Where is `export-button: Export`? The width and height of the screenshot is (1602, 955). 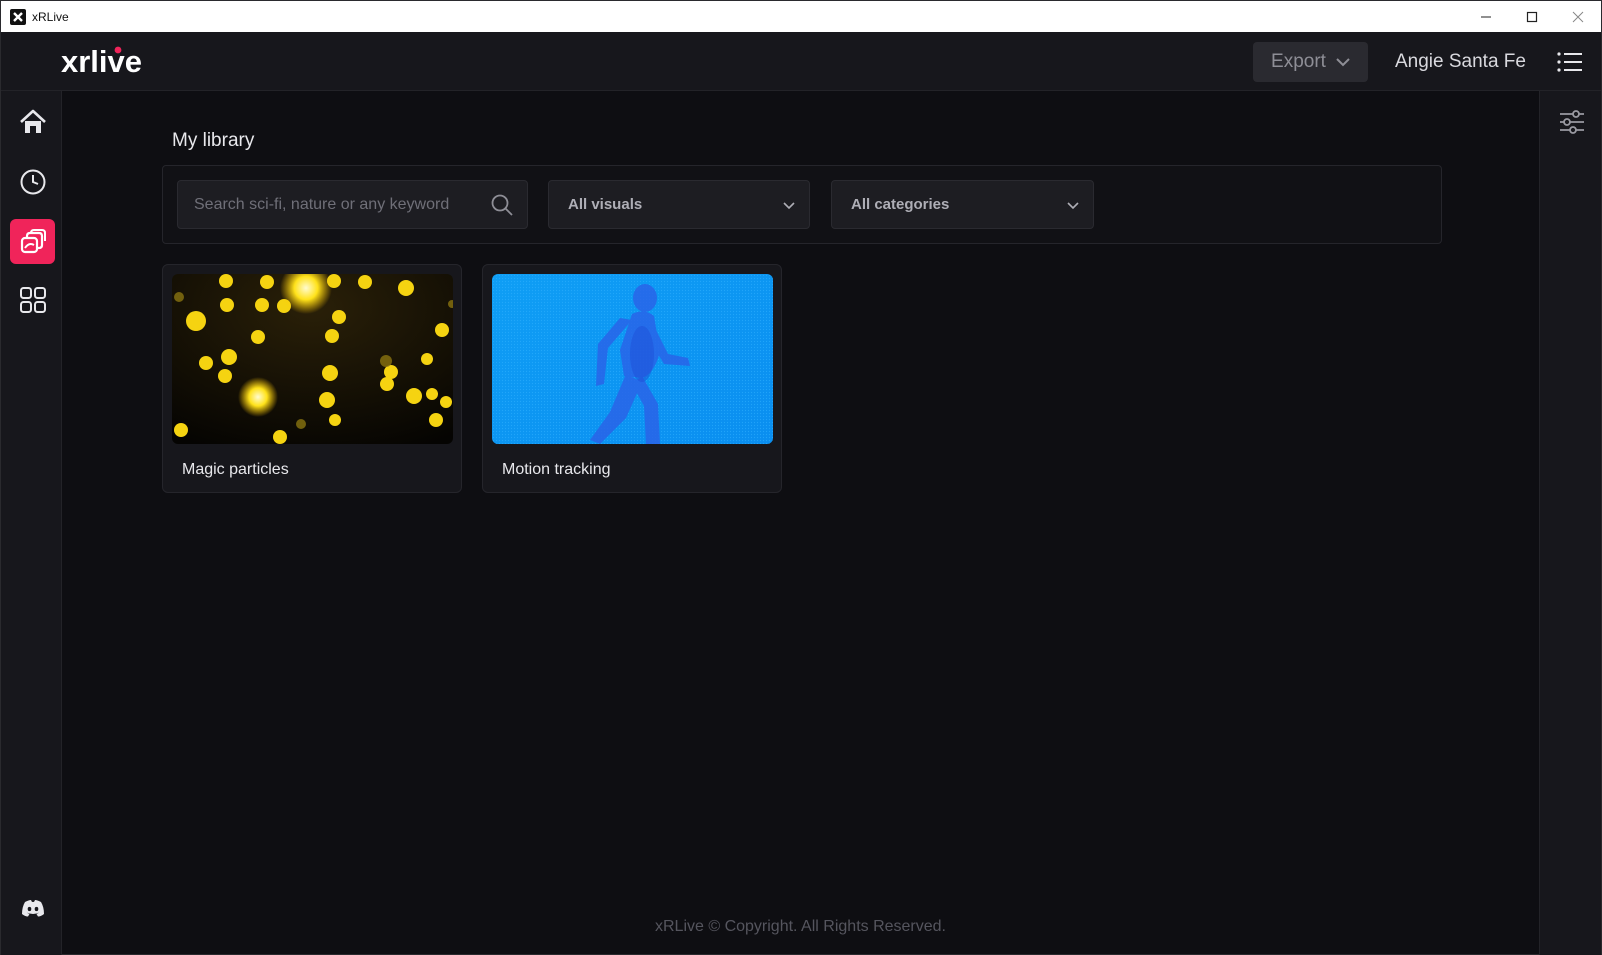
export-button: Export is located at coordinates (1310, 62).